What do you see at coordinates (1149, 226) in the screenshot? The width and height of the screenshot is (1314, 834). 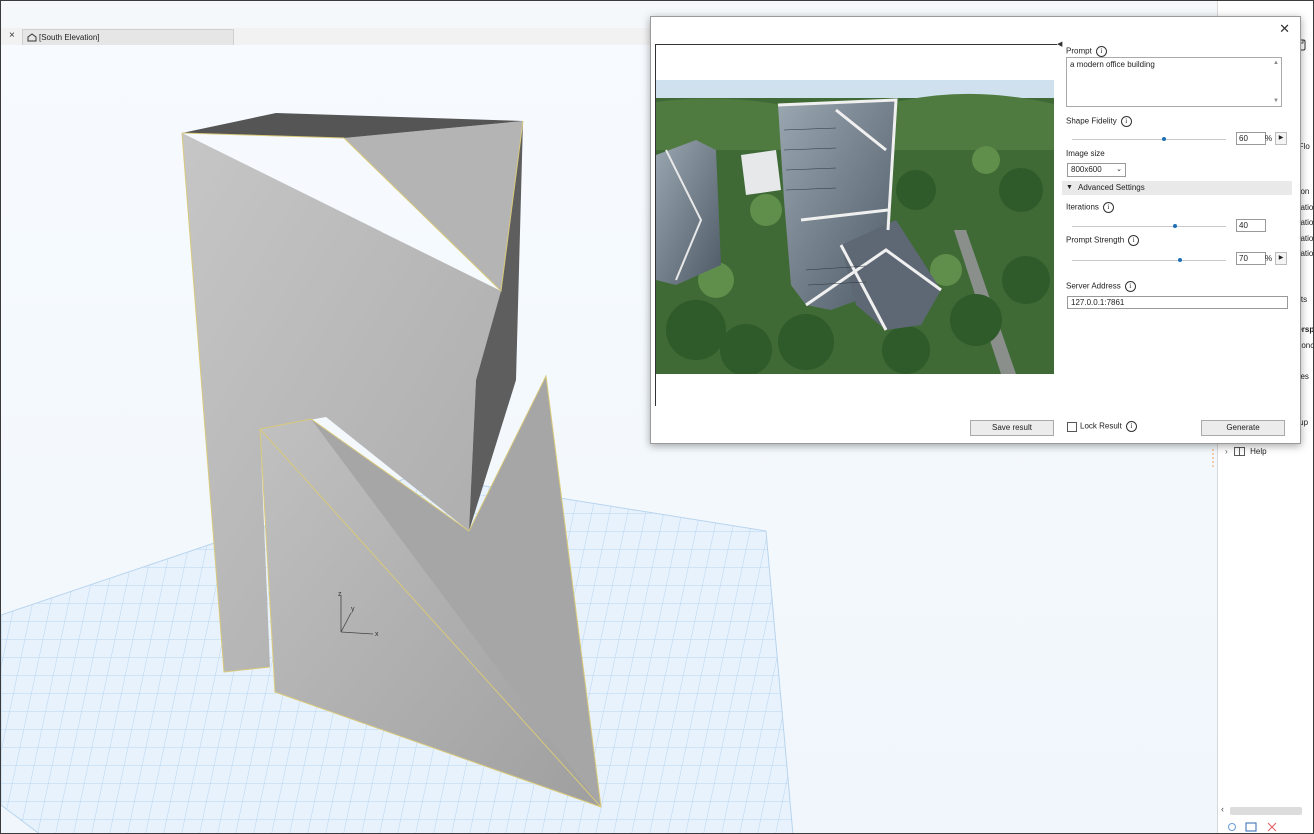 I see `iterations-slider` at bounding box center [1149, 226].